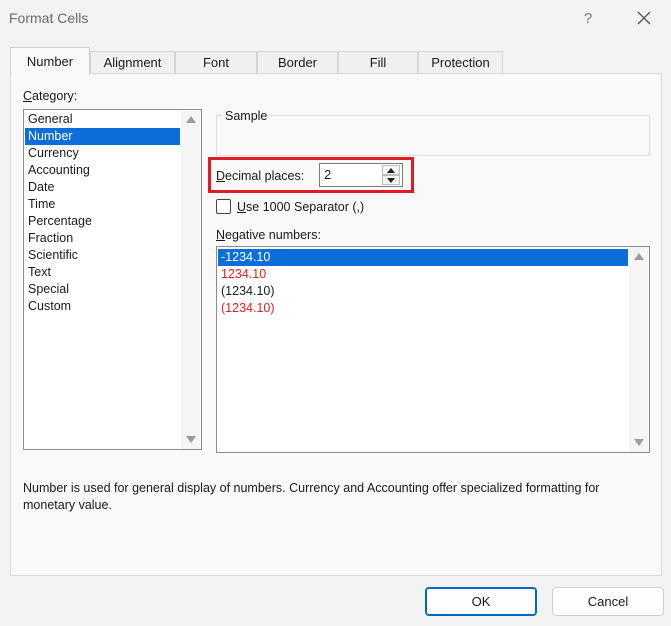 This screenshot has height=626, width=671. I want to click on tab-number: Number, so click(50, 61).